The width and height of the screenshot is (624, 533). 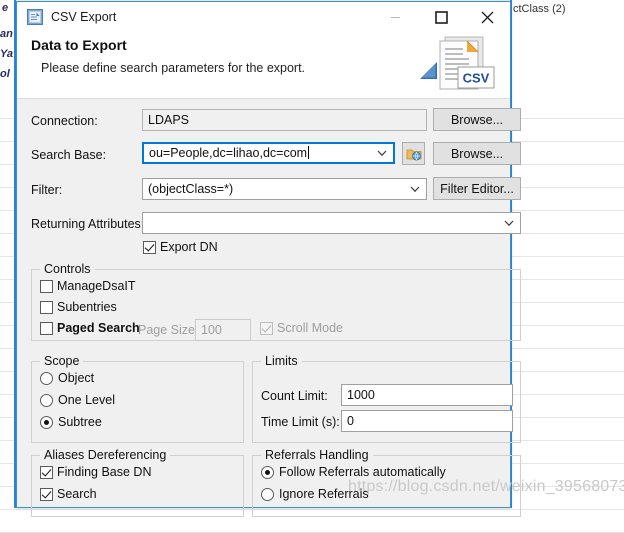 I want to click on referrals-radio-follow: Follow Referrals automatically, so click(x=353, y=472).